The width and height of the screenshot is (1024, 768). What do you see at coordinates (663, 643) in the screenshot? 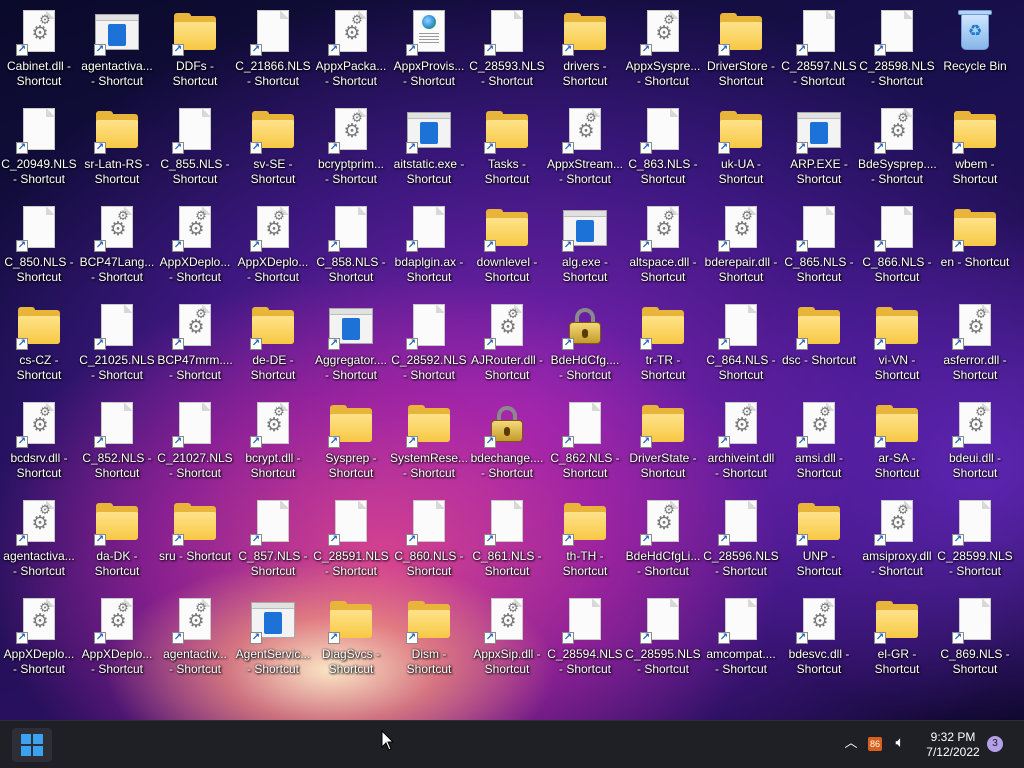
I see `desktop-icon: ↗ C_28595.NLS - Shortcut` at bounding box center [663, 643].